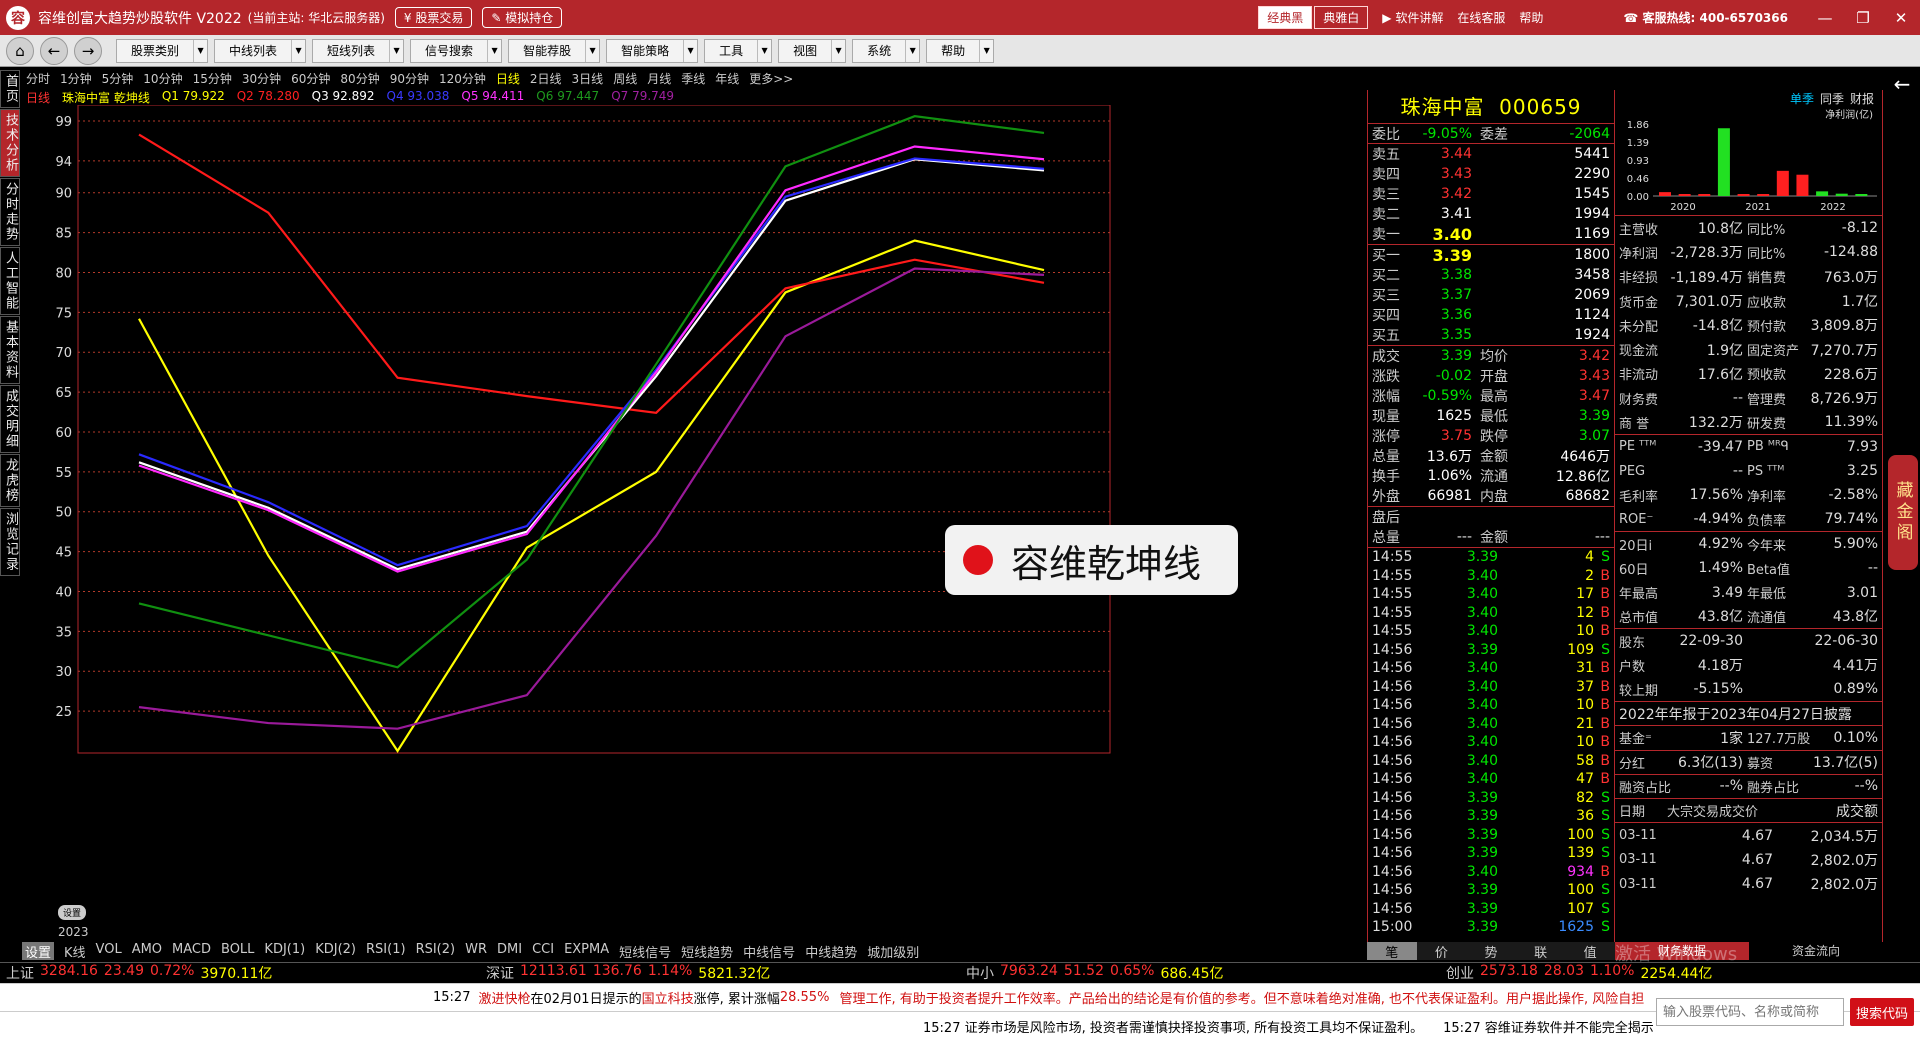 This screenshot has height=1040, width=1920. I want to click on period-14: 月线, so click(659, 79).